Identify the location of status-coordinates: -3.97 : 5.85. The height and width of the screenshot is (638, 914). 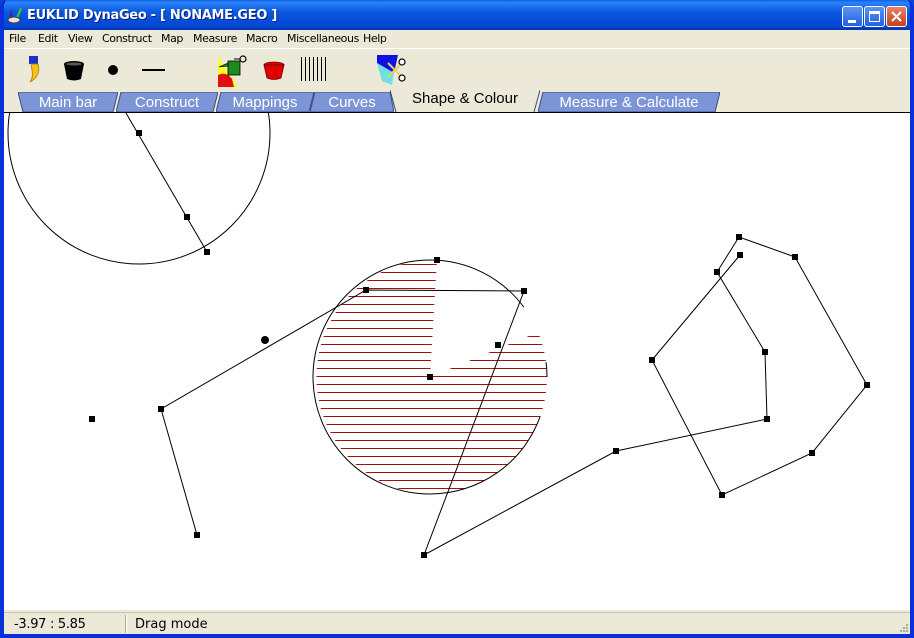
(50, 624).